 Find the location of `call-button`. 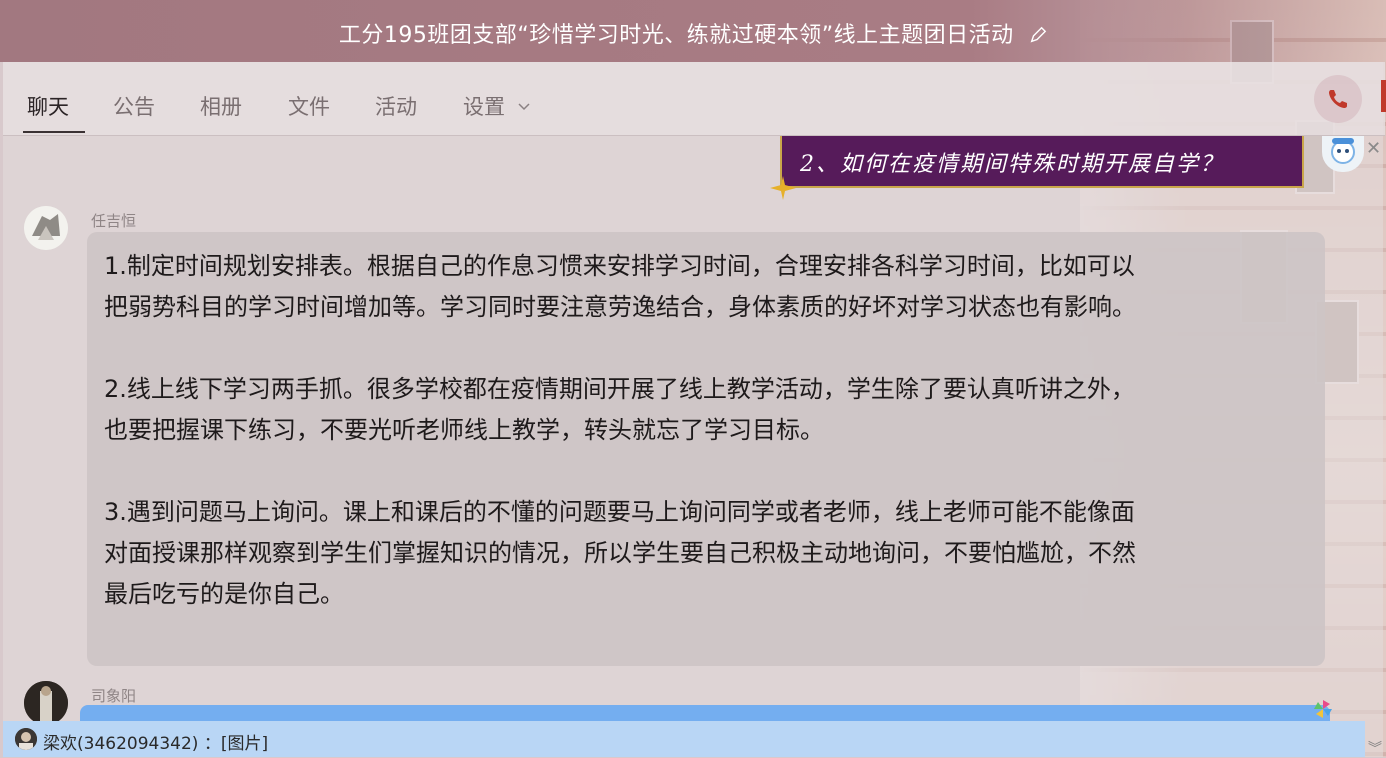

call-button is located at coordinates (1338, 99).